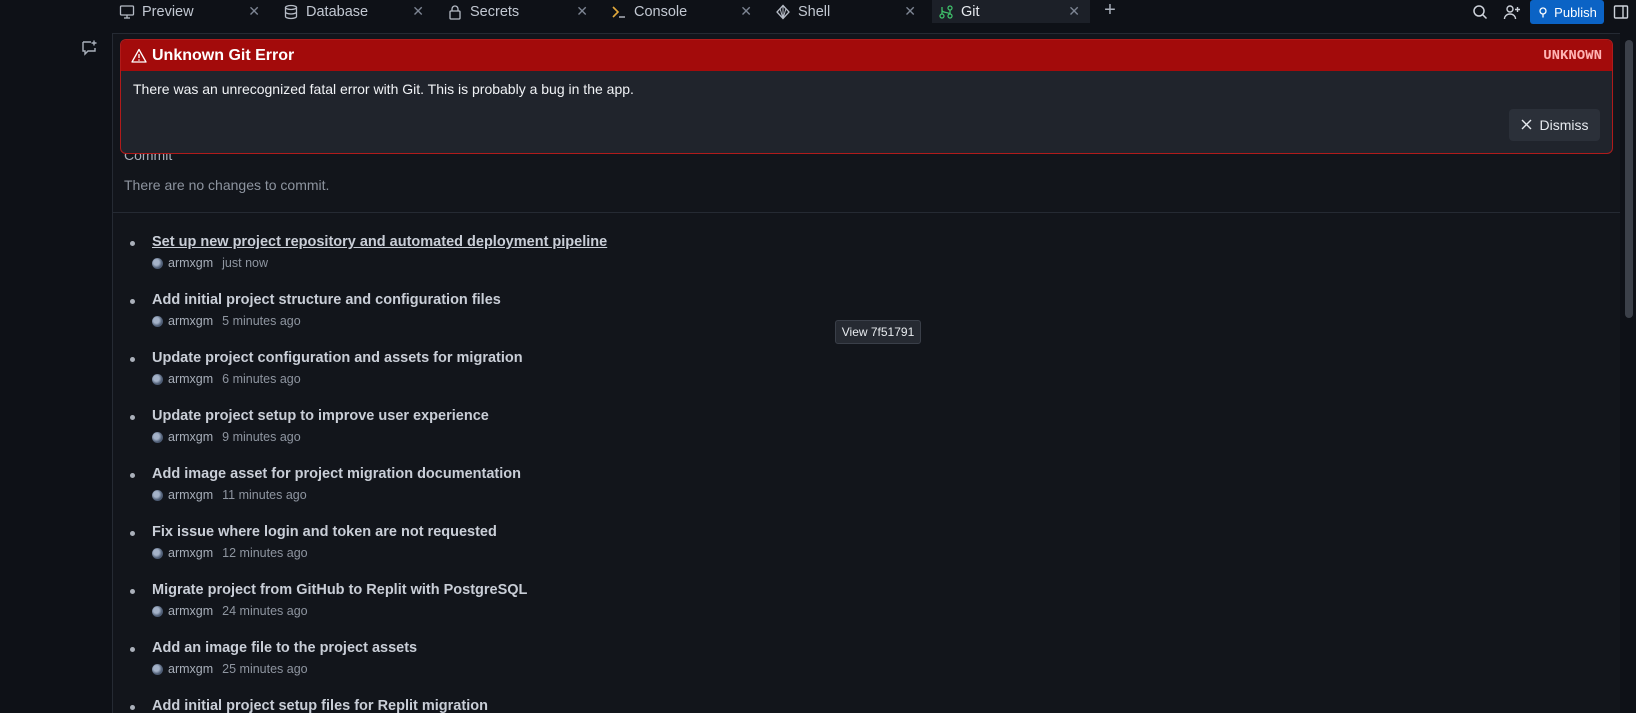 Image resolution: width=1636 pixels, height=713 pixels. I want to click on monitor-icon, so click(127, 12).